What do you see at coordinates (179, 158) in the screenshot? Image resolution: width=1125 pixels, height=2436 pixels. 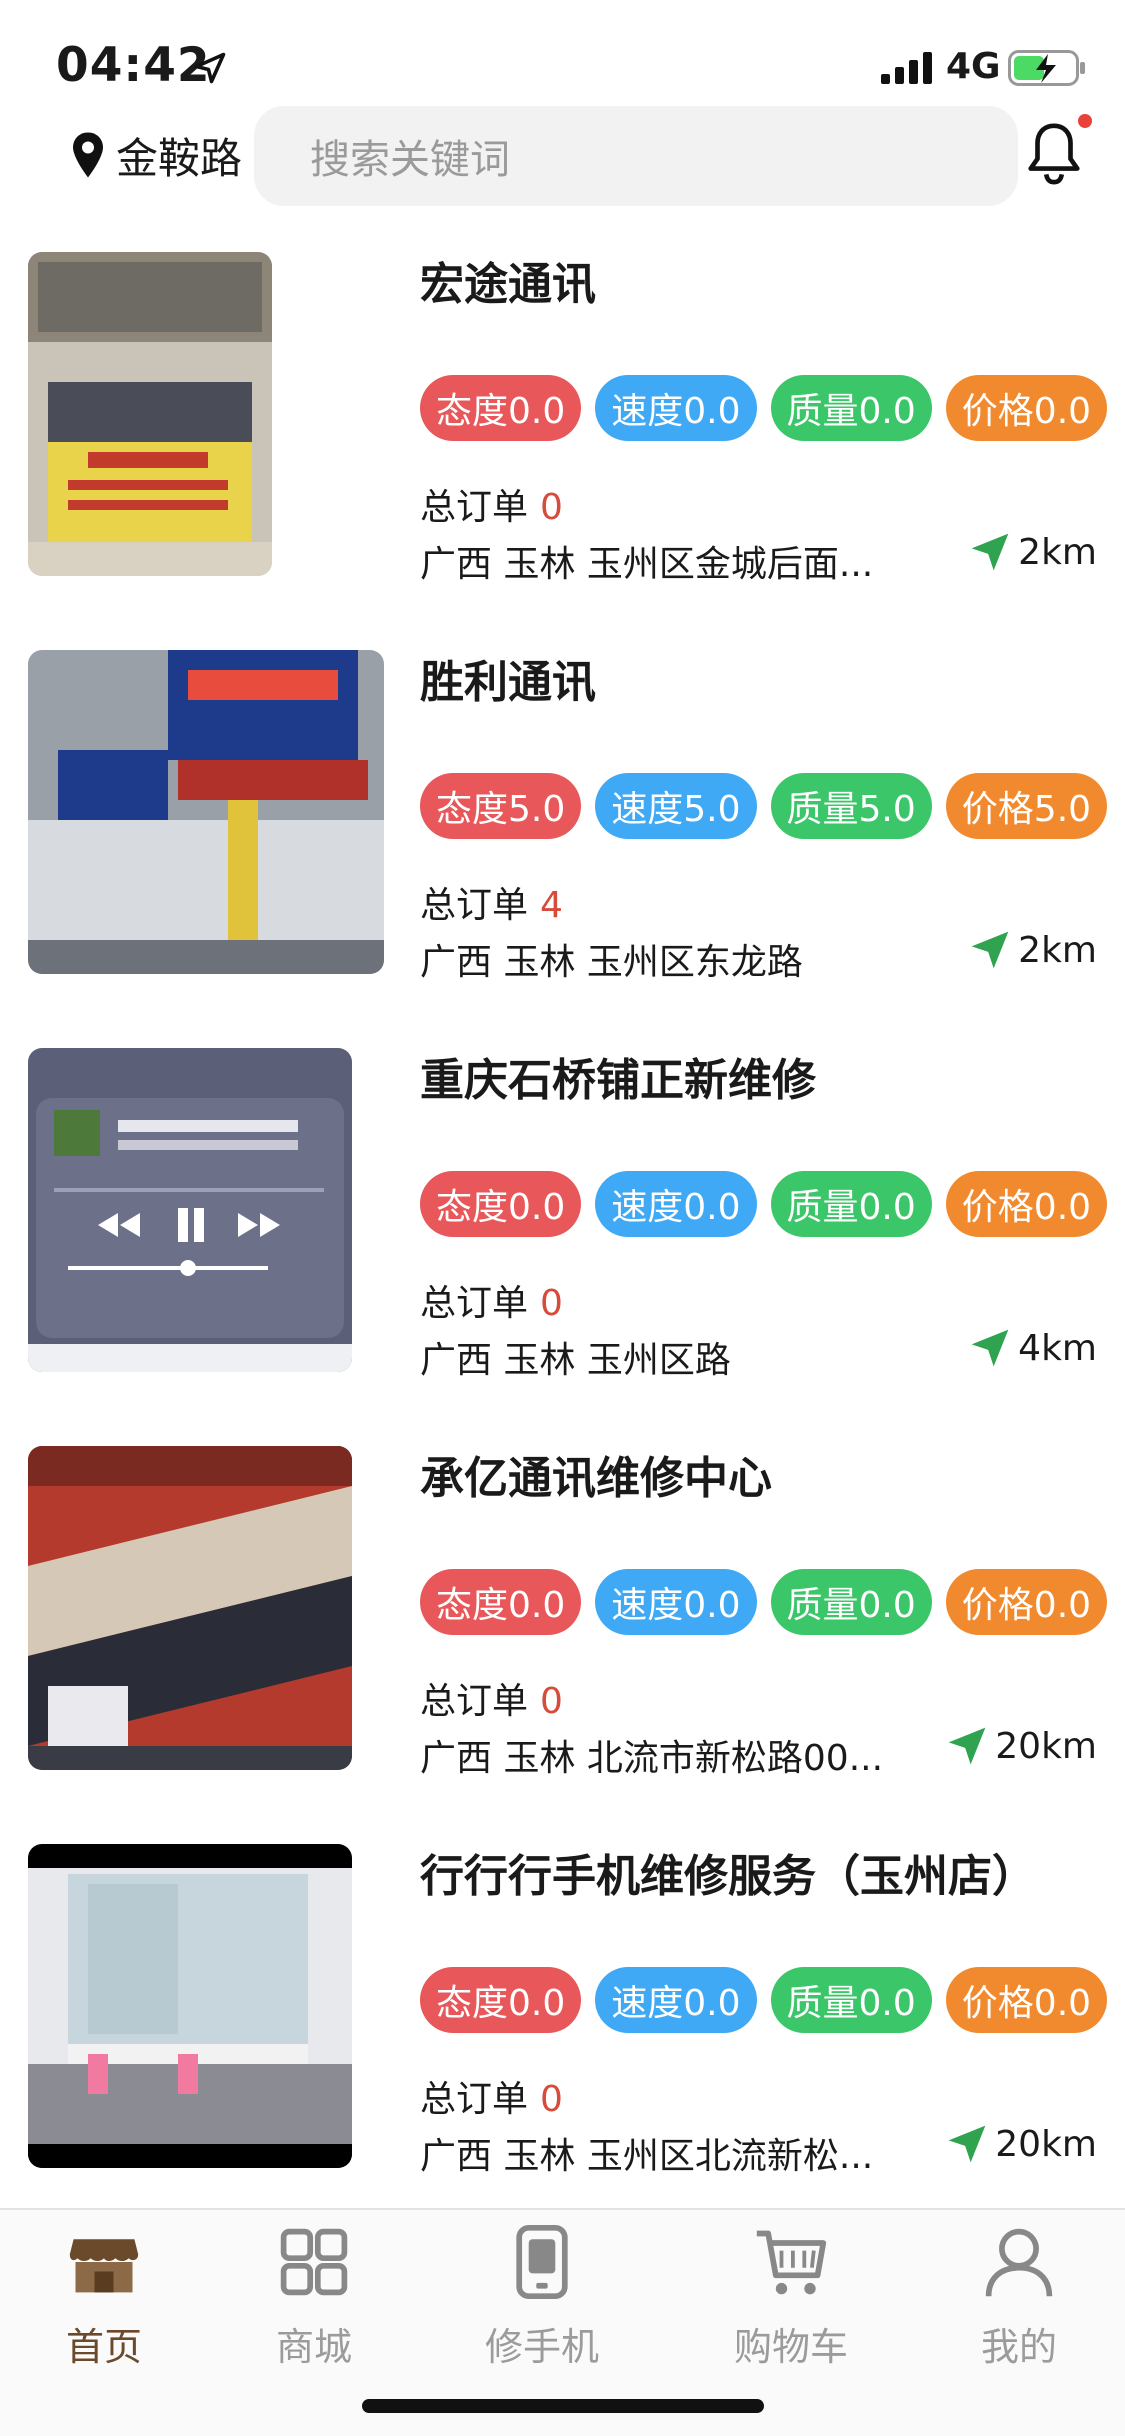 I see `location-label: 金鞍路` at bounding box center [179, 158].